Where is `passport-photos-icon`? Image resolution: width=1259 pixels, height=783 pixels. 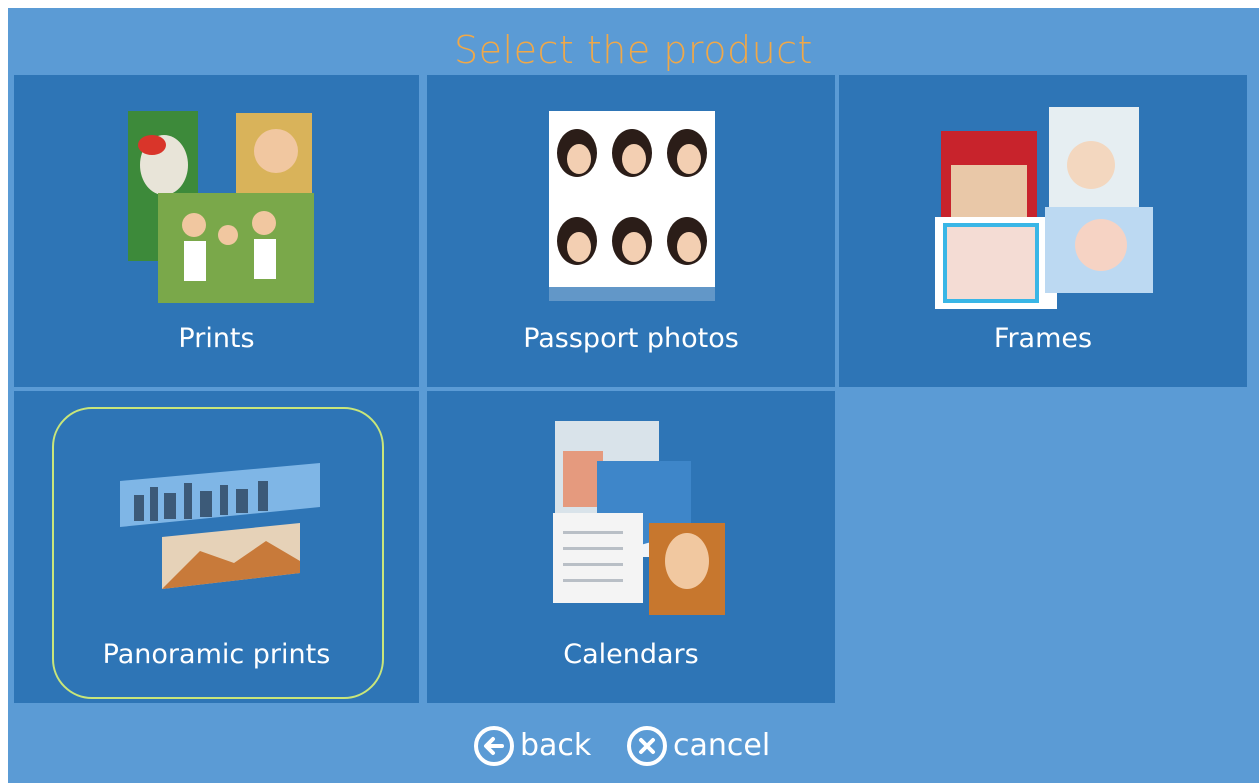
passport-photos-icon is located at coordinates (632, 206).